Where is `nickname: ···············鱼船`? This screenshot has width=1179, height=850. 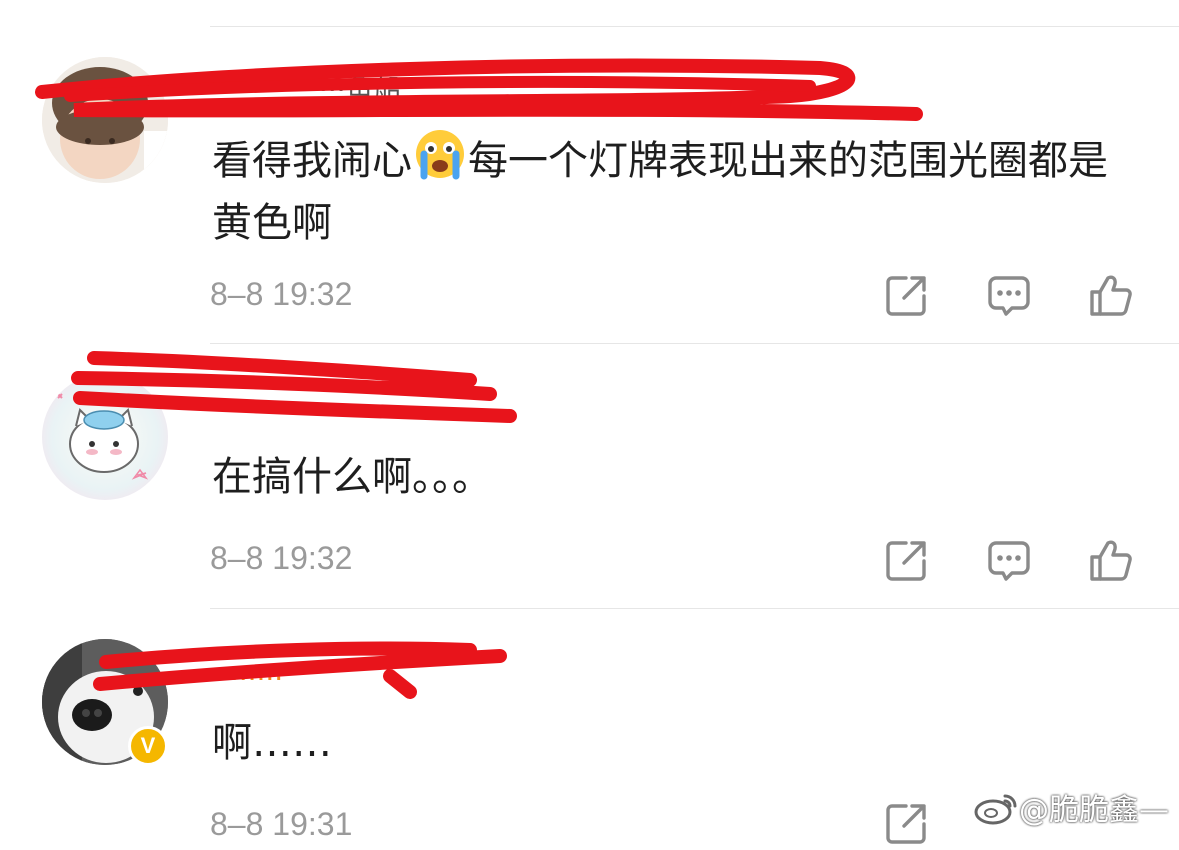
nickname: ···············鱼船 is located at coordinates (307, 88).